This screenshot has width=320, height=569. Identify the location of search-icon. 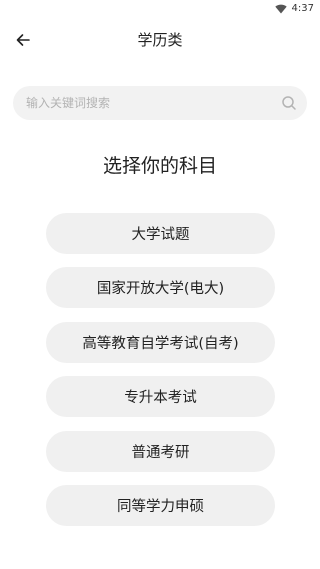
(289, 103).